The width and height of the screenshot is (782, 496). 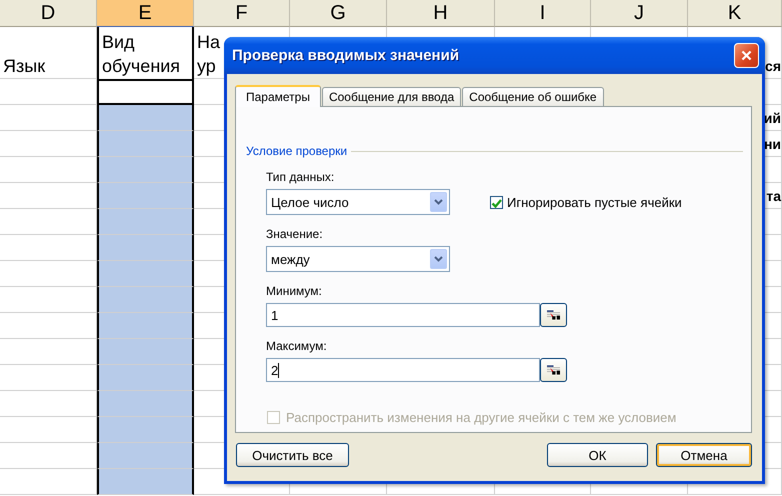 What do you see at coordinates (597, 455) in the screenshot?
I see `dialog-button: ОК` at bounding box center [597, 455].